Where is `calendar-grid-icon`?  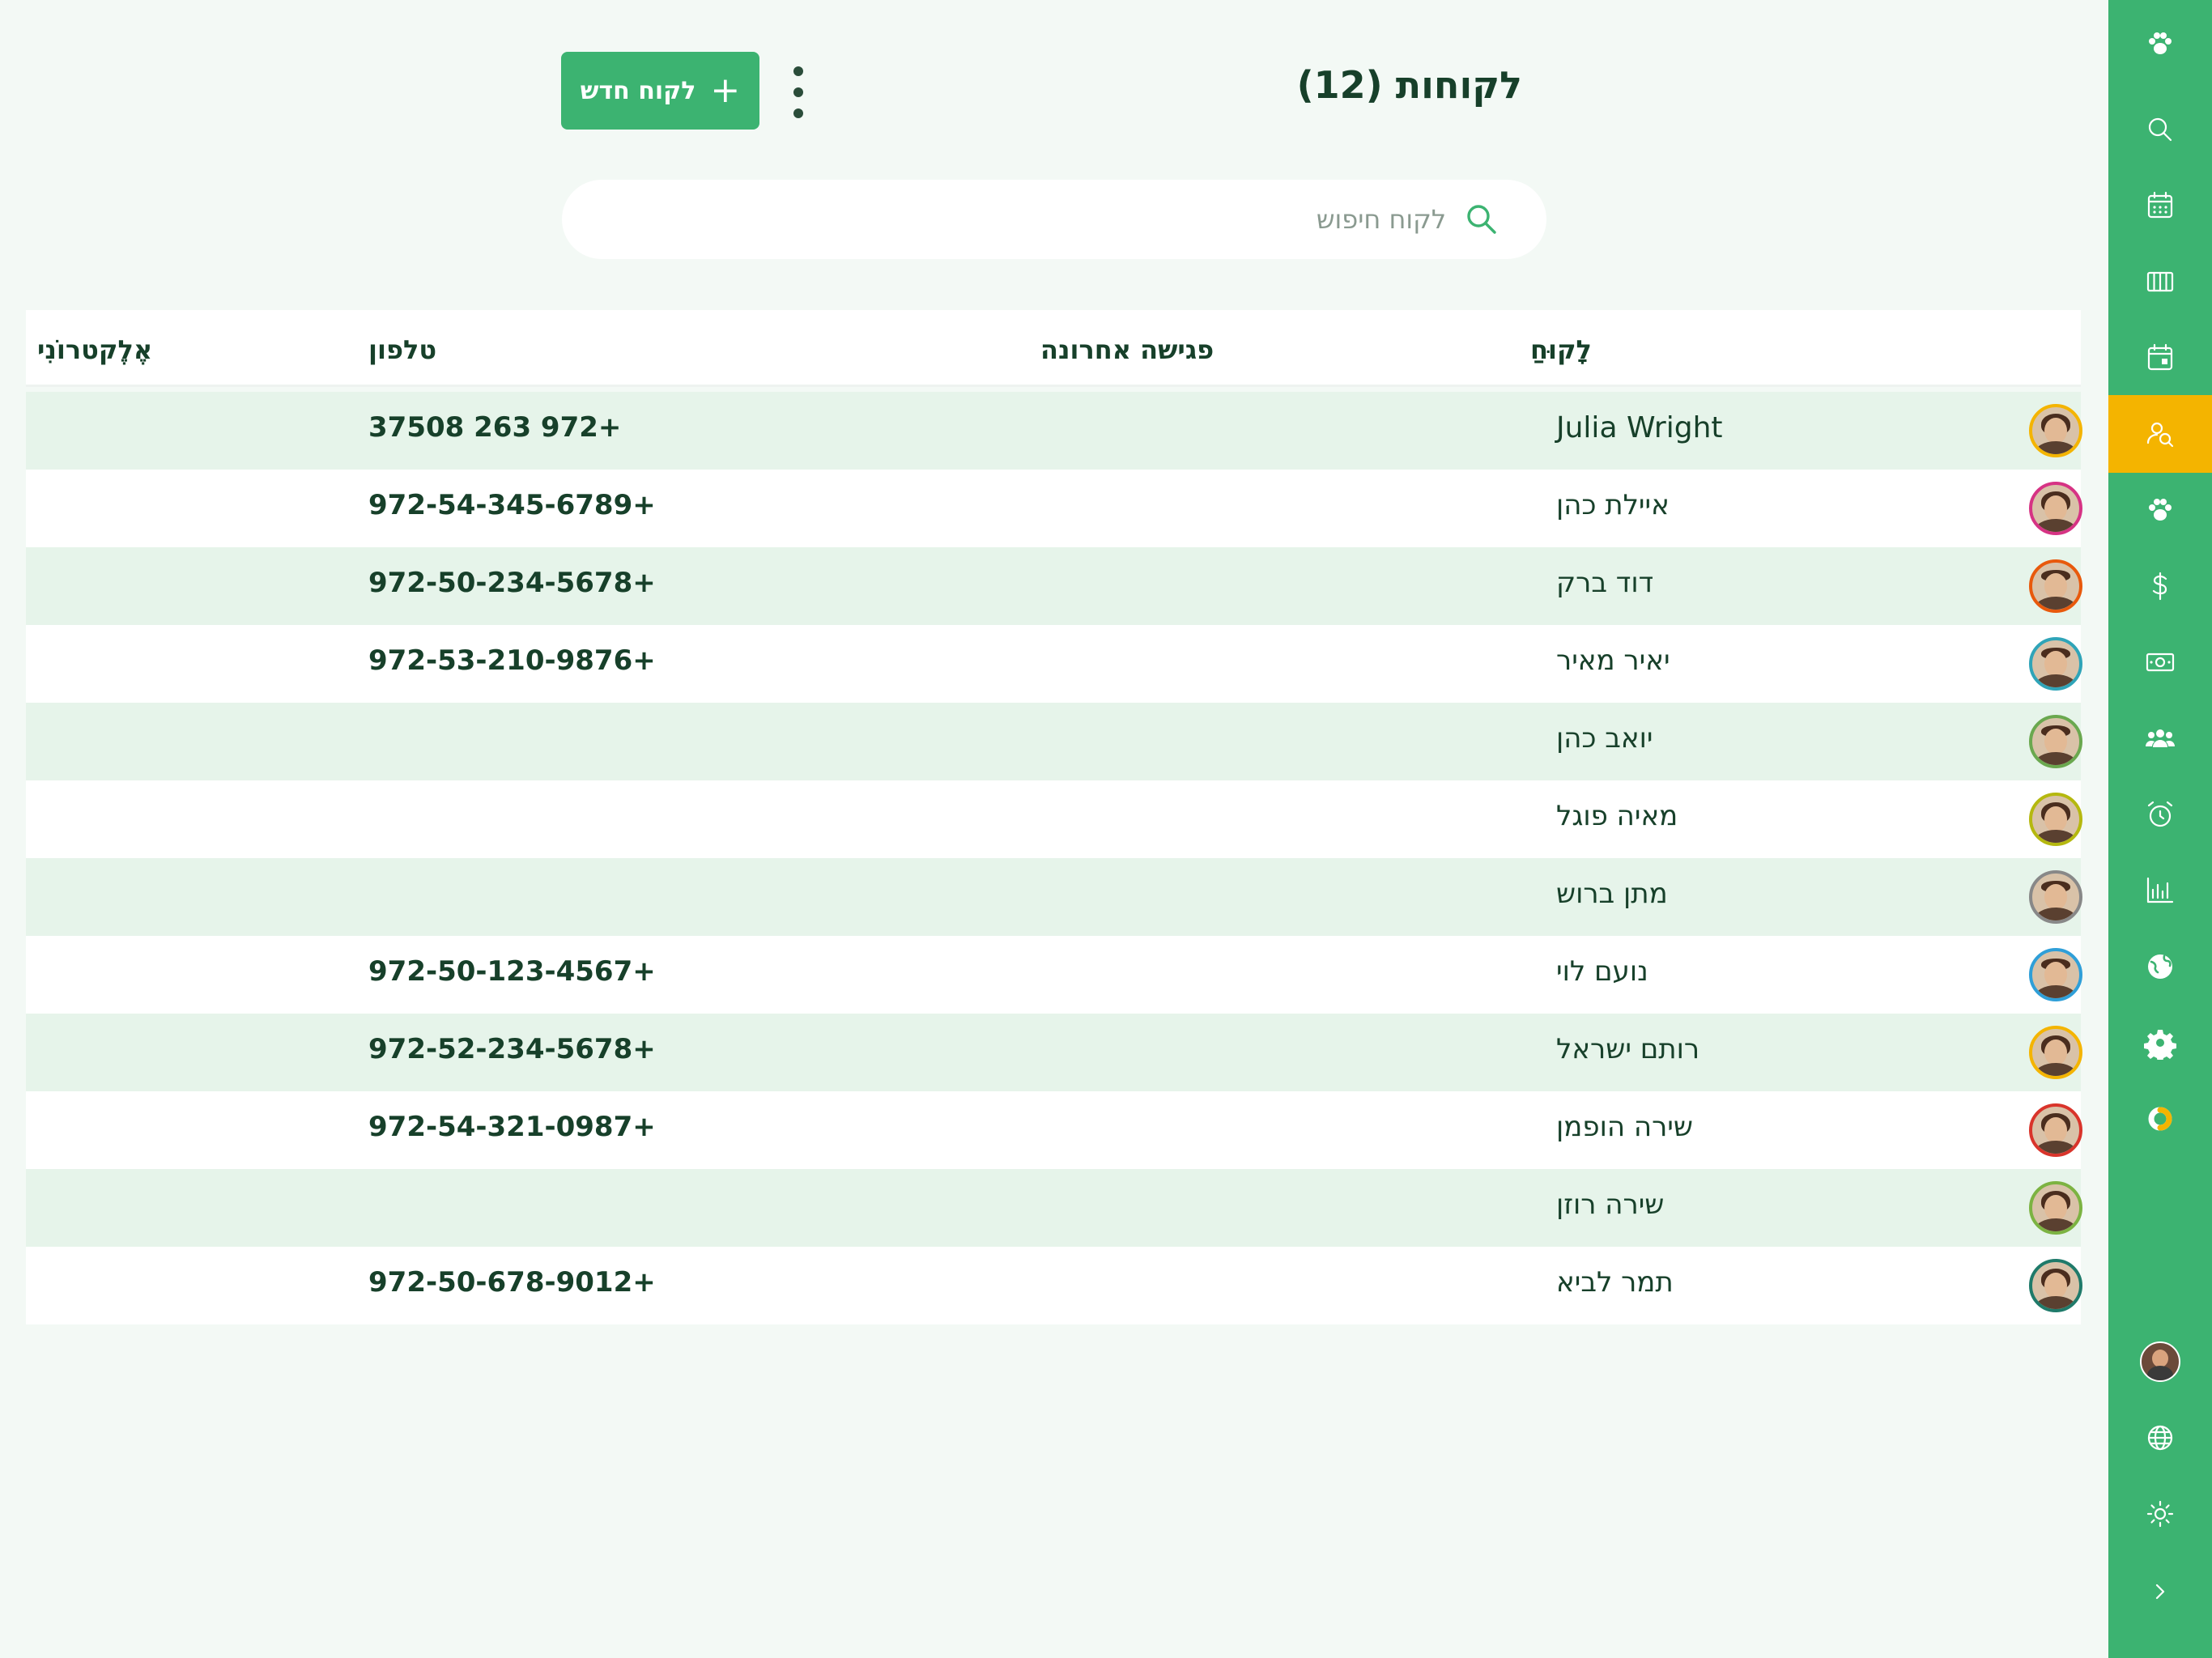
calendar-grid-icon is located at coordinates (2160, 205).